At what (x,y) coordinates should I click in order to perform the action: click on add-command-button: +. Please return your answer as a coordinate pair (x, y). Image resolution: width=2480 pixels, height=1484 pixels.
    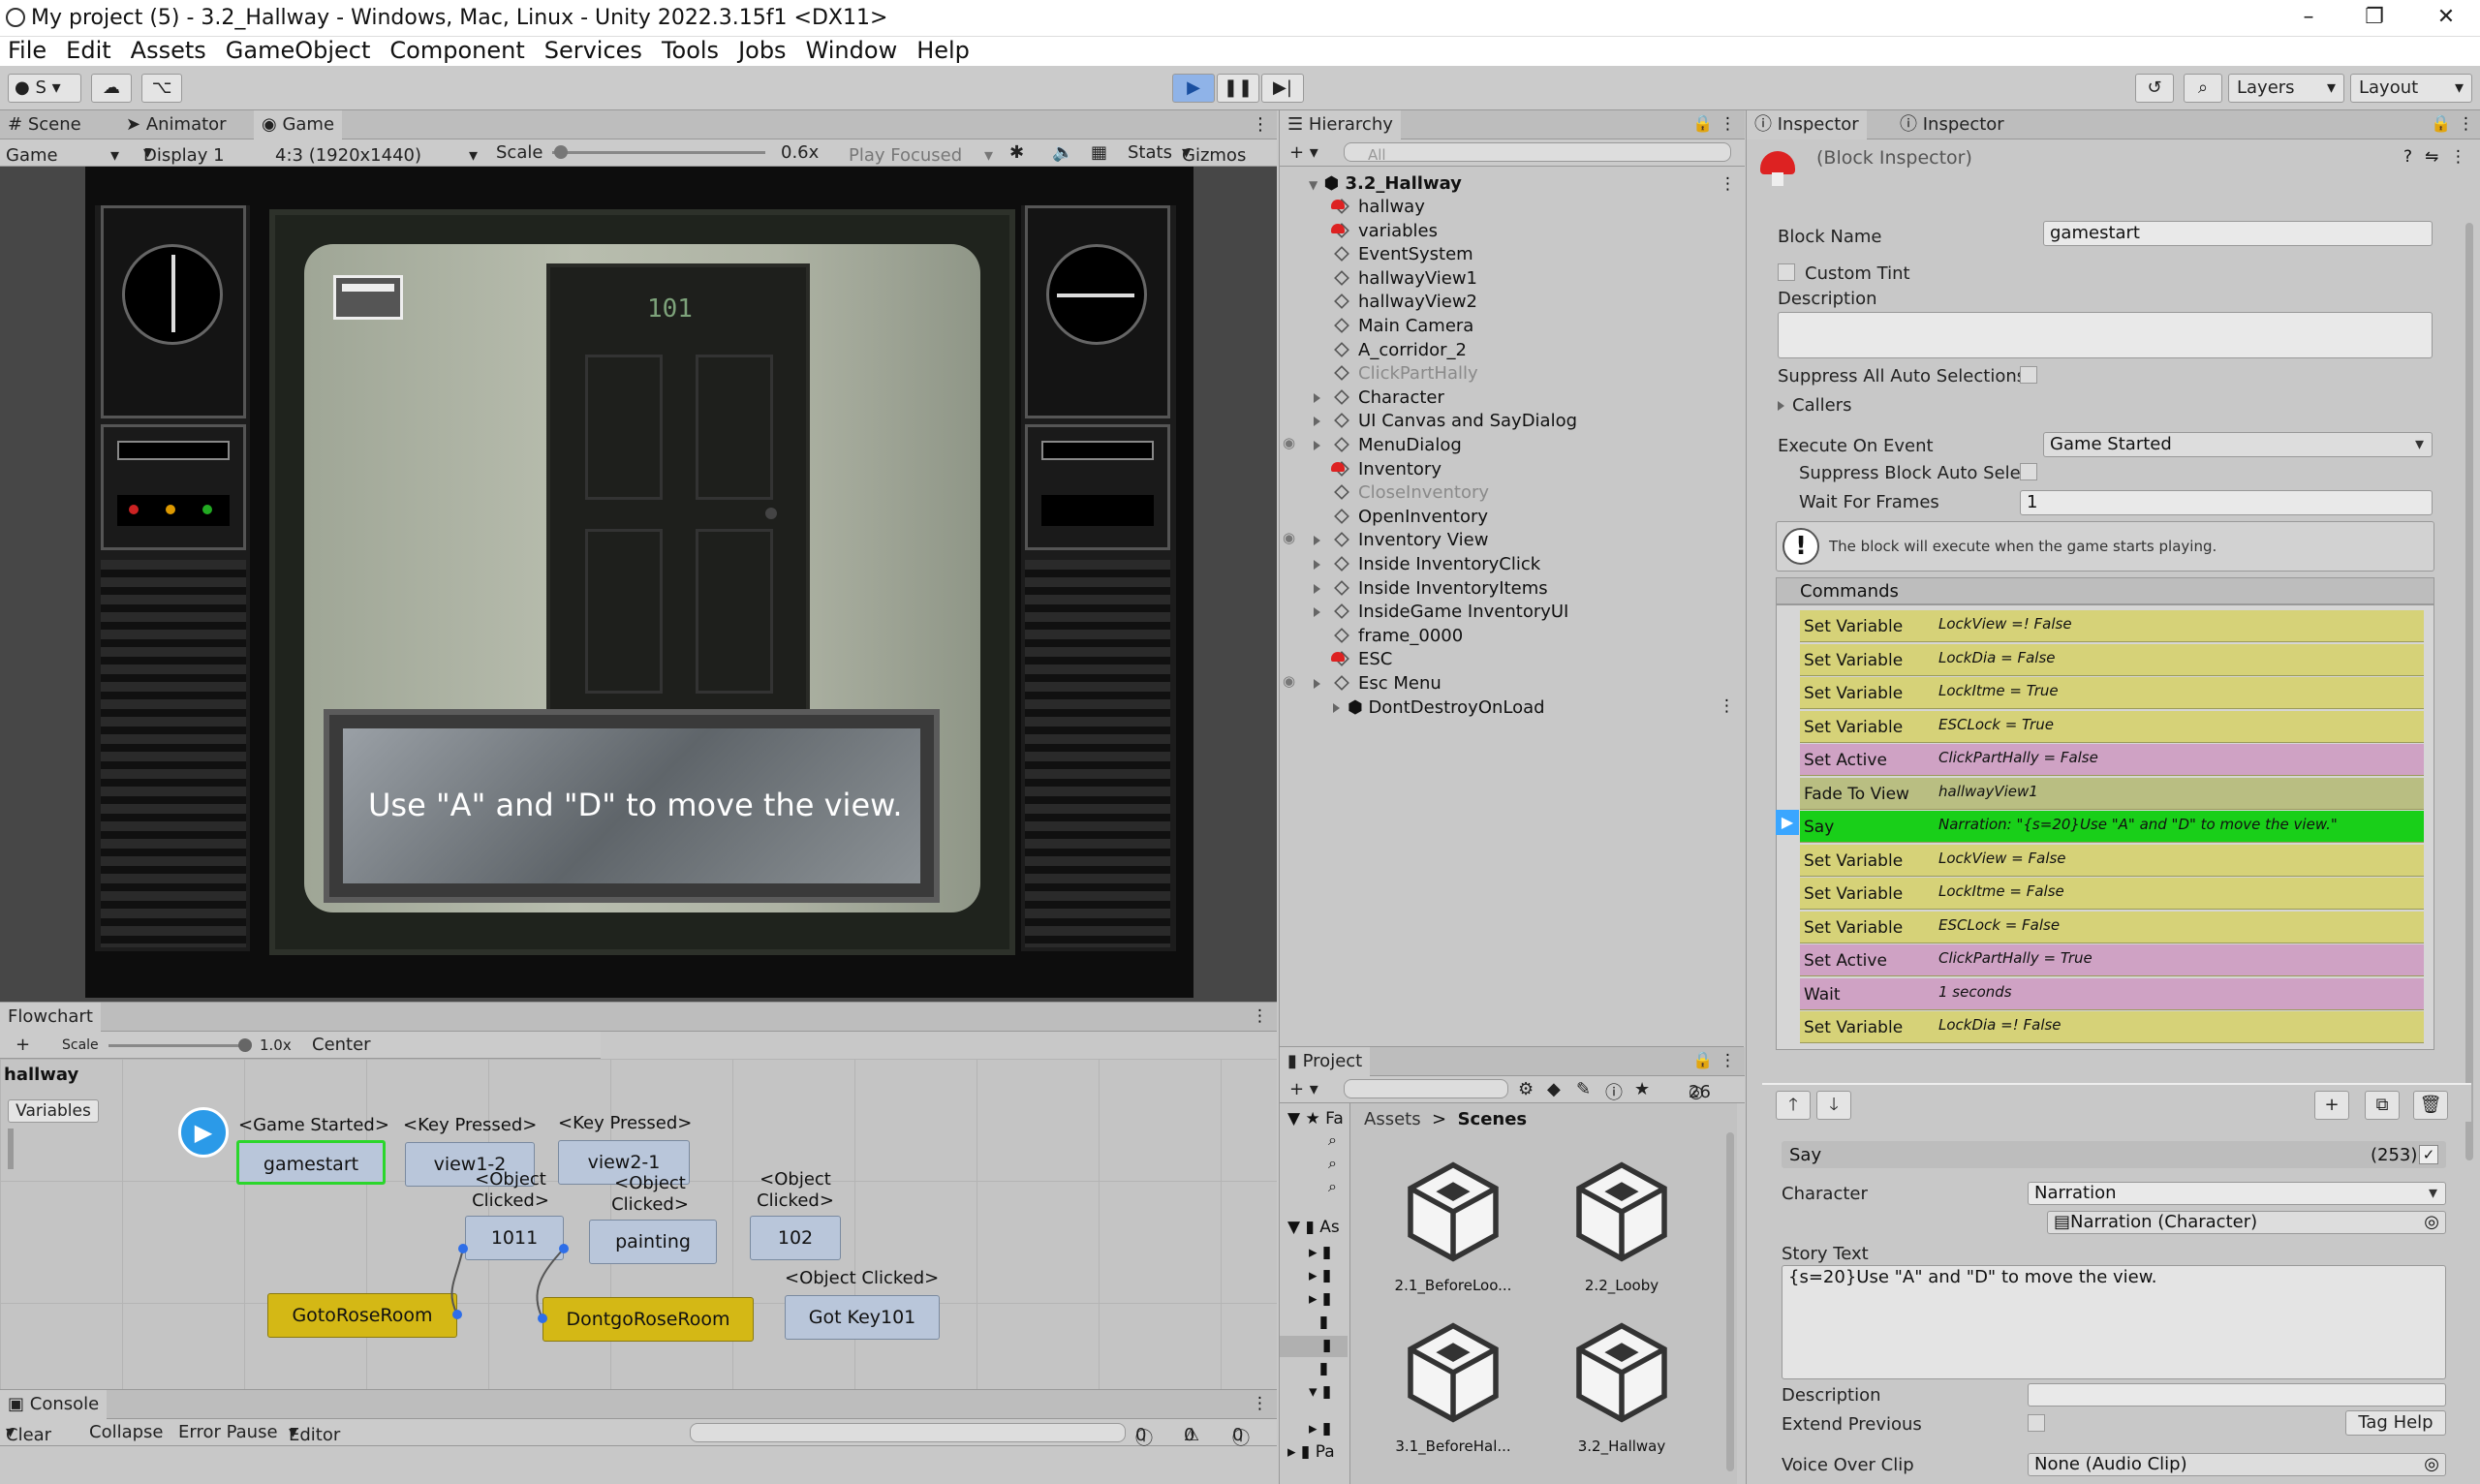
    Looking at the image, I should click on (2331, 1105).